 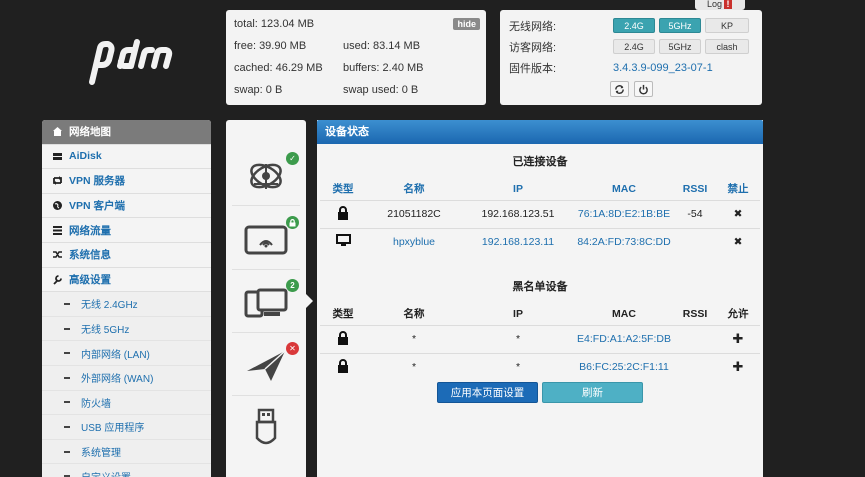 I want to click on sidebar-item-aidisk: AiDisk, so click(x=126, y=157).